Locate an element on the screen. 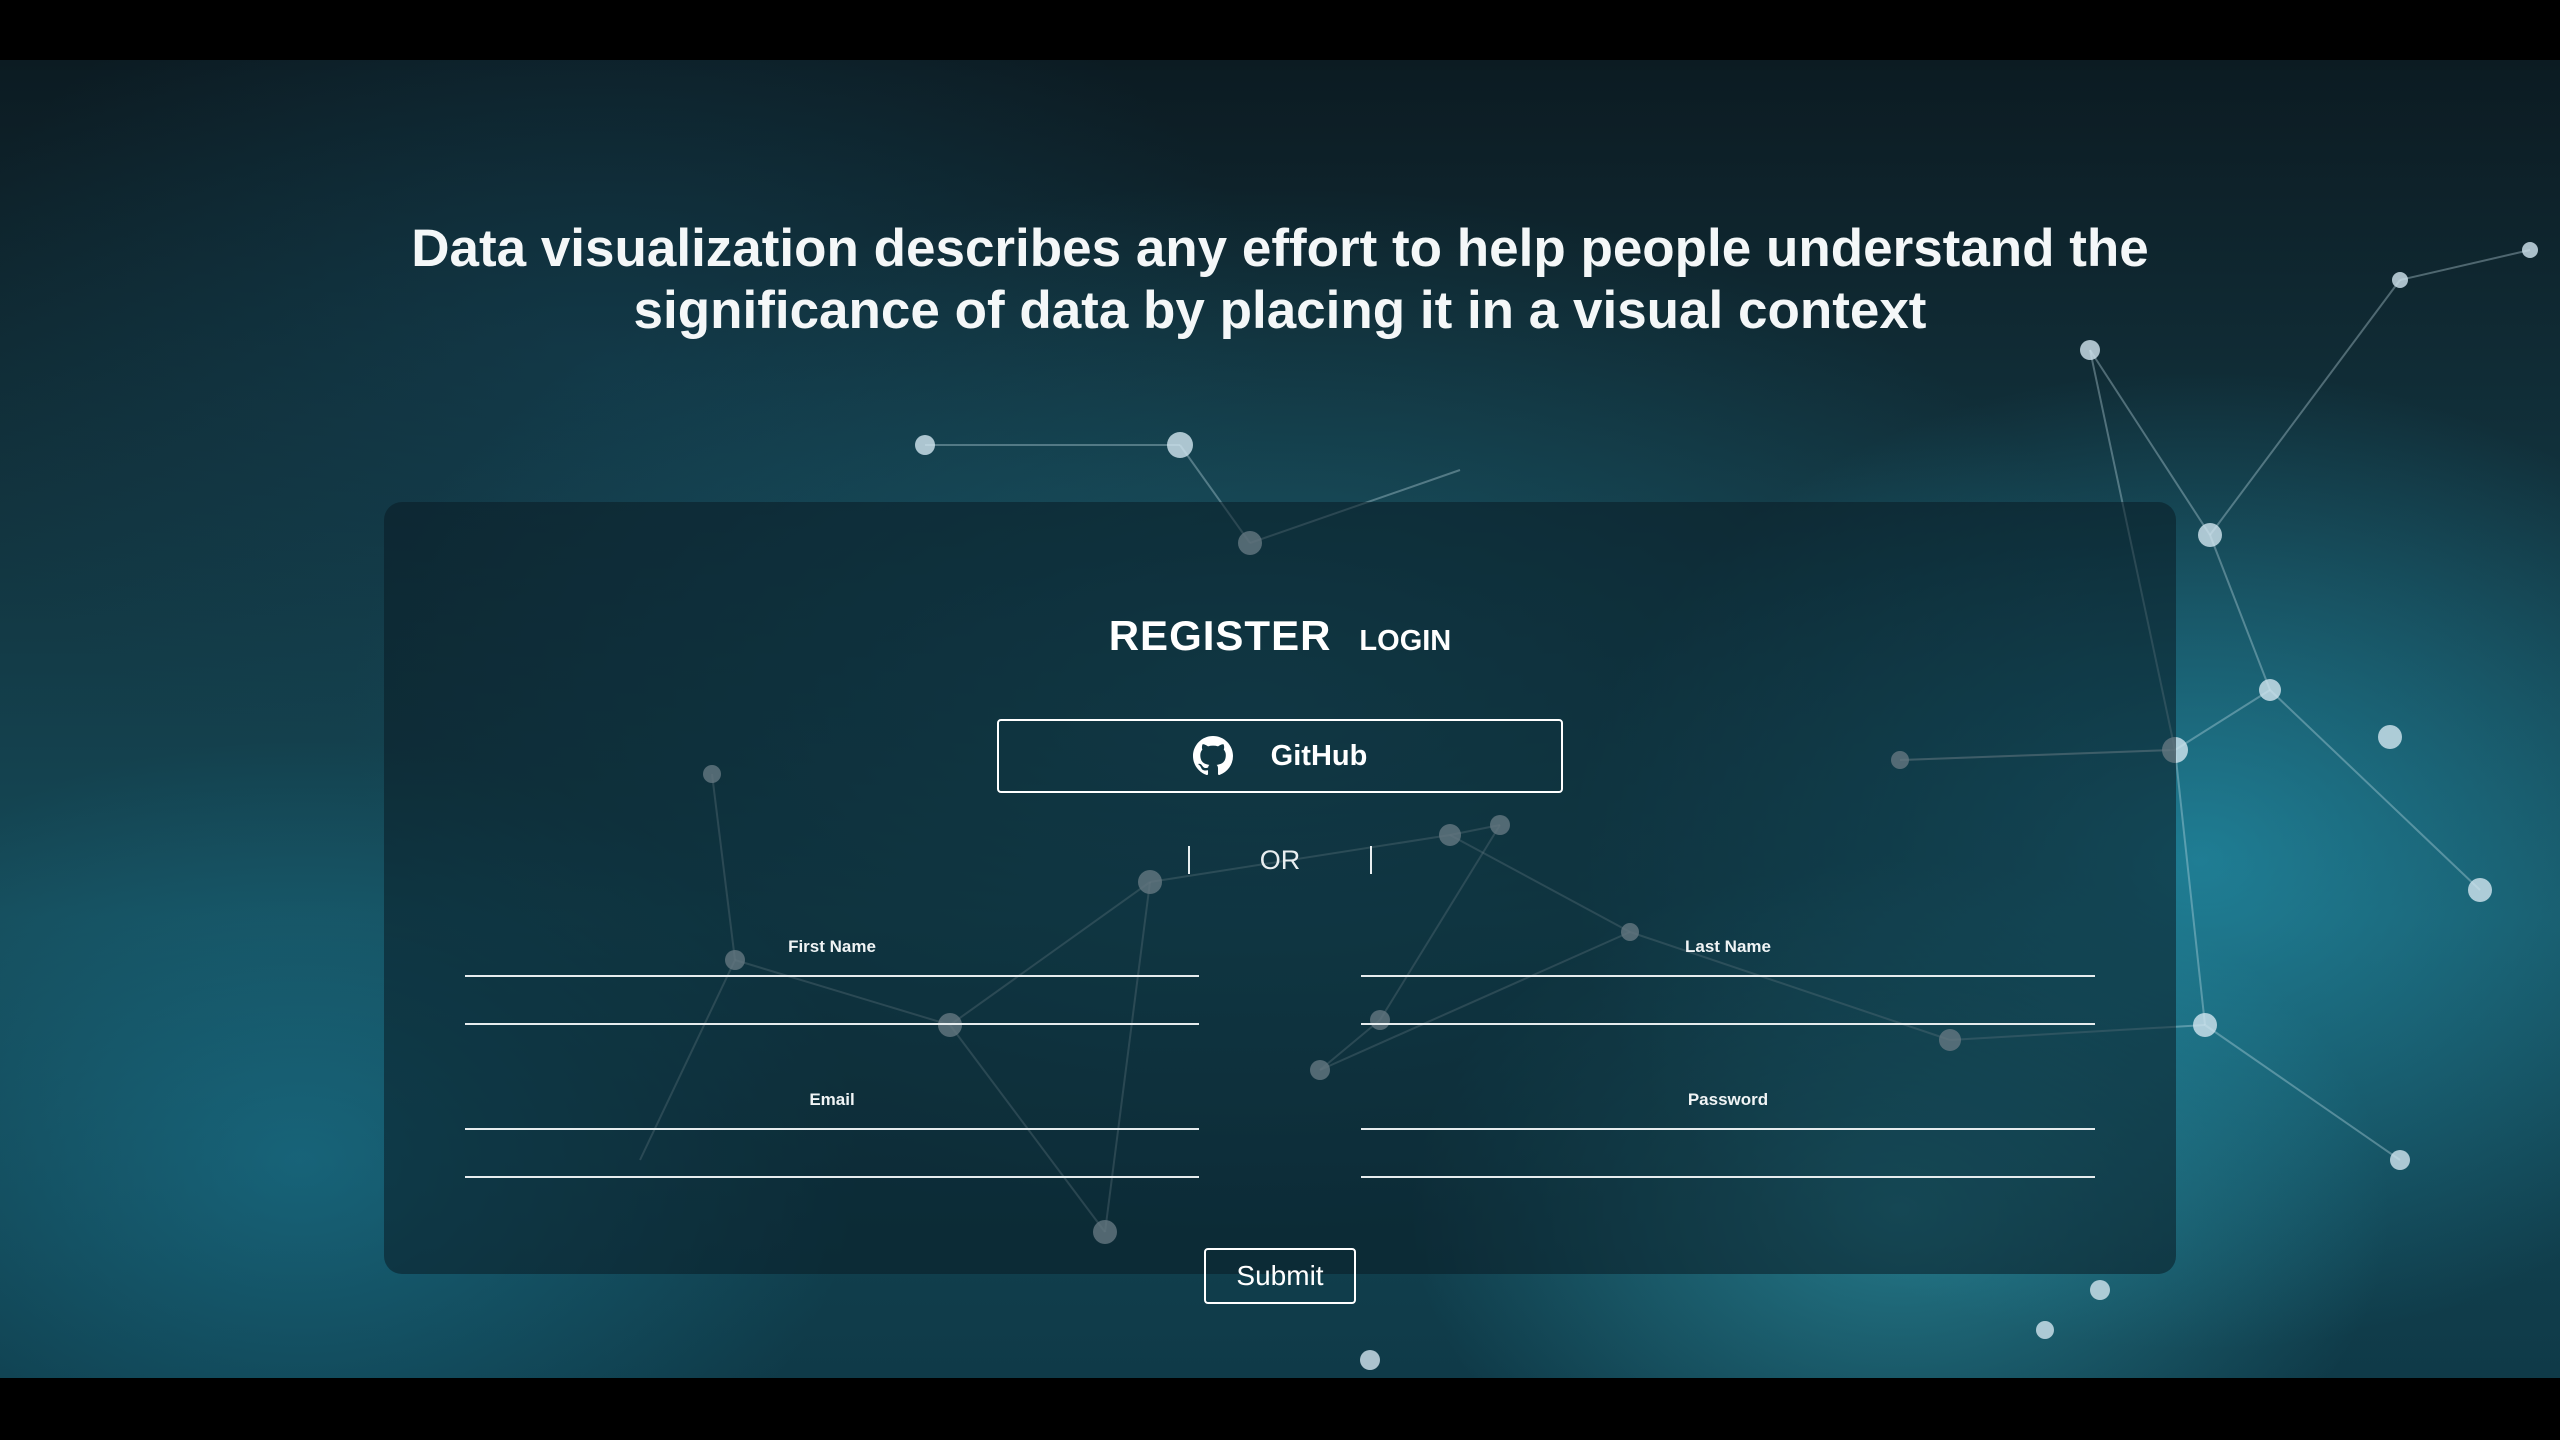 The width and height of the screenshot is (2560, 1440). github-label: GitHub is located at coordinates (1319, 755).